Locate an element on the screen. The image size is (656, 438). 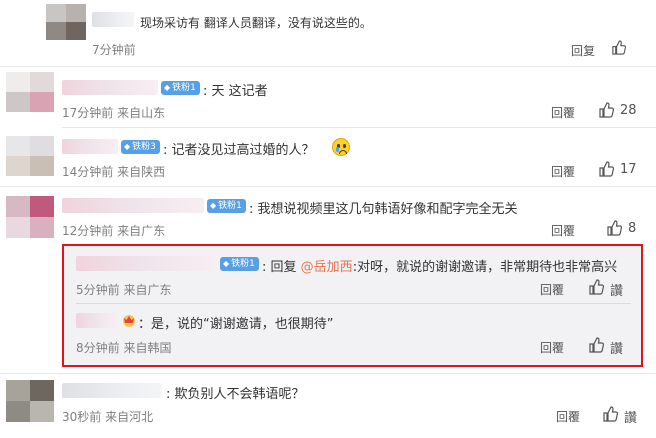
comment-text: : 天 这记者 is located at coordinates (235, 91).